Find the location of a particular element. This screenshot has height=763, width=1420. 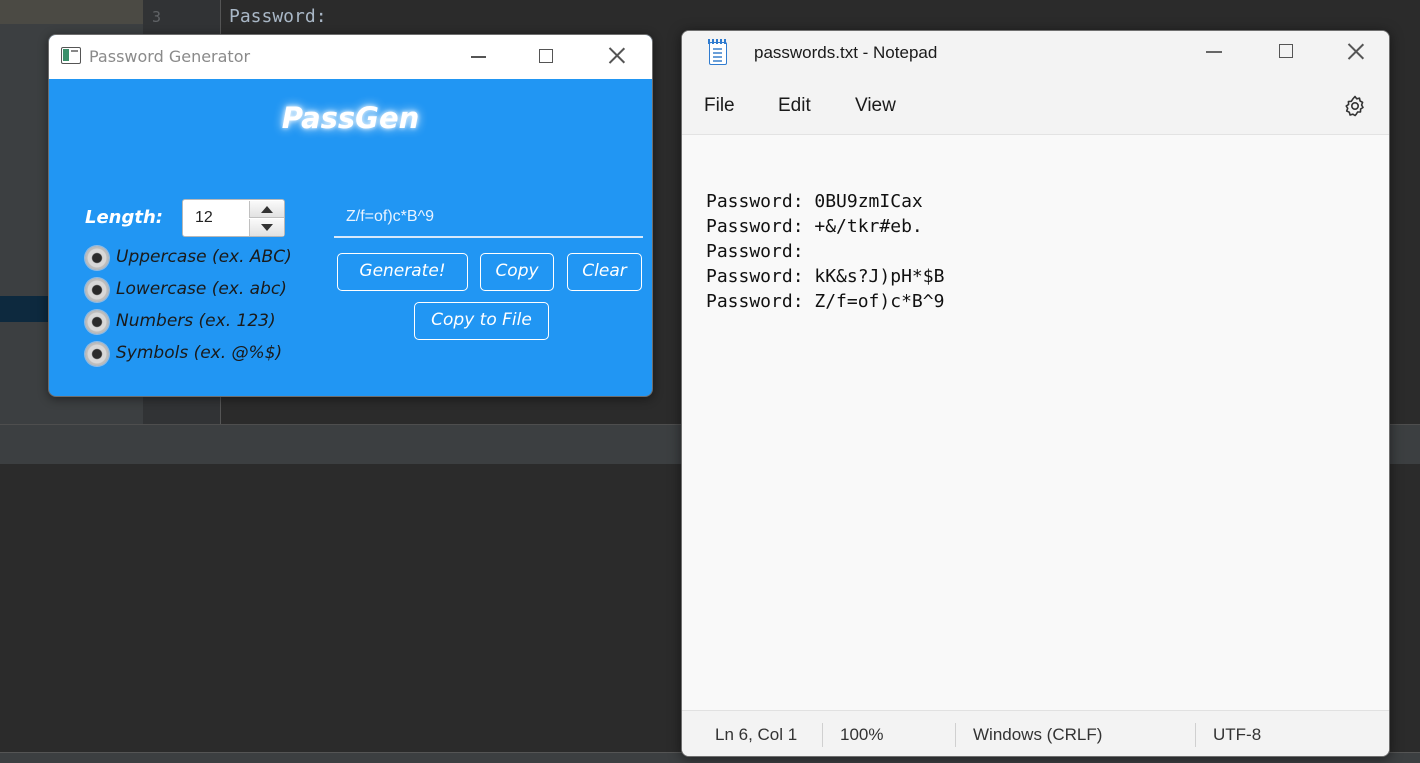

settings-gear-icon is located at coordinates (1355, 106).